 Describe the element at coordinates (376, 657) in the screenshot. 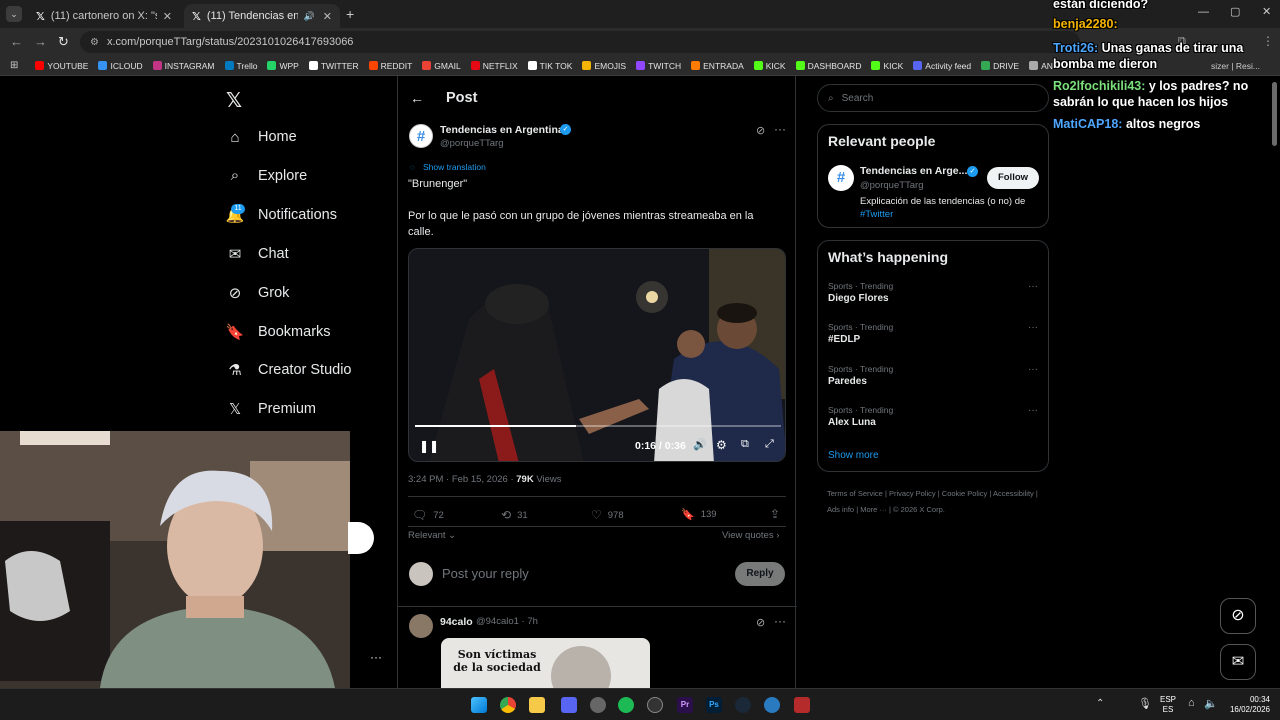

I see `more-icon: ···` at that location.